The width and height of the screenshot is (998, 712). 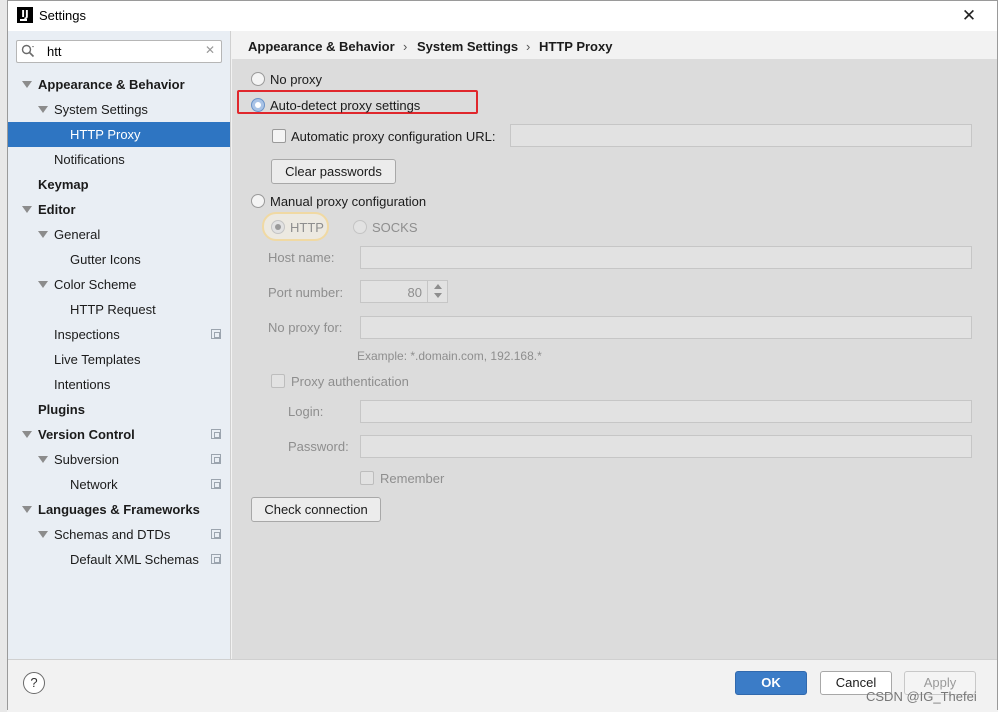 I want to click on login-label: Login:, so click(x=306, y=411).